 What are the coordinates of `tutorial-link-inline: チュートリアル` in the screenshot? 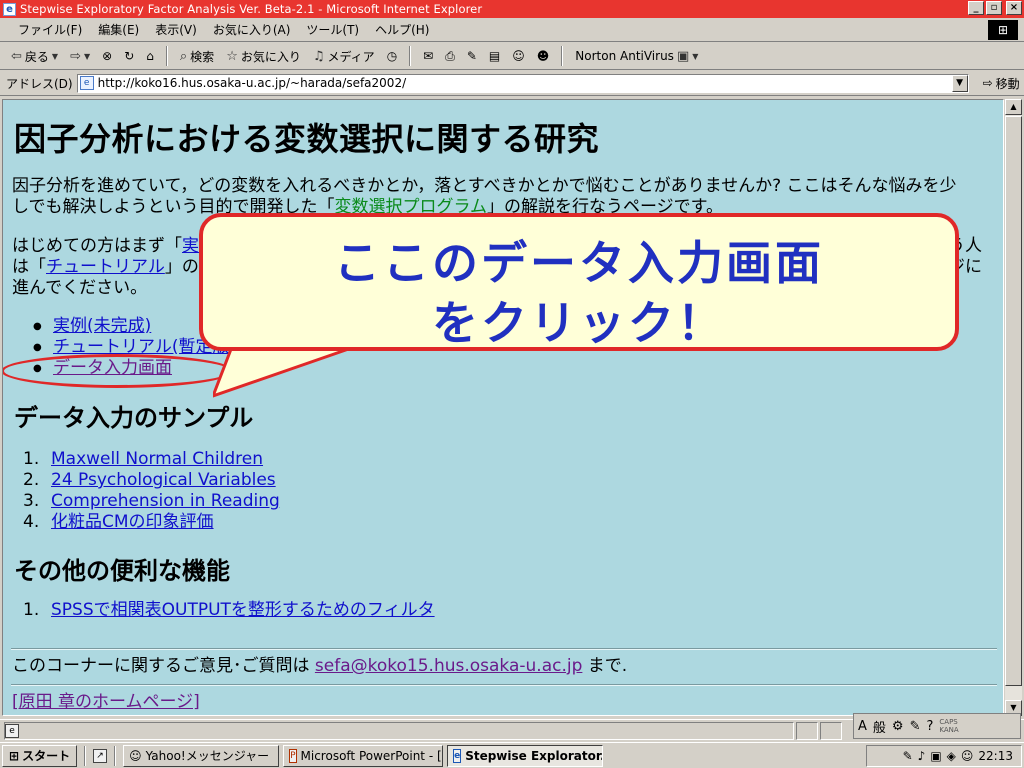 It's located at (105, 267).